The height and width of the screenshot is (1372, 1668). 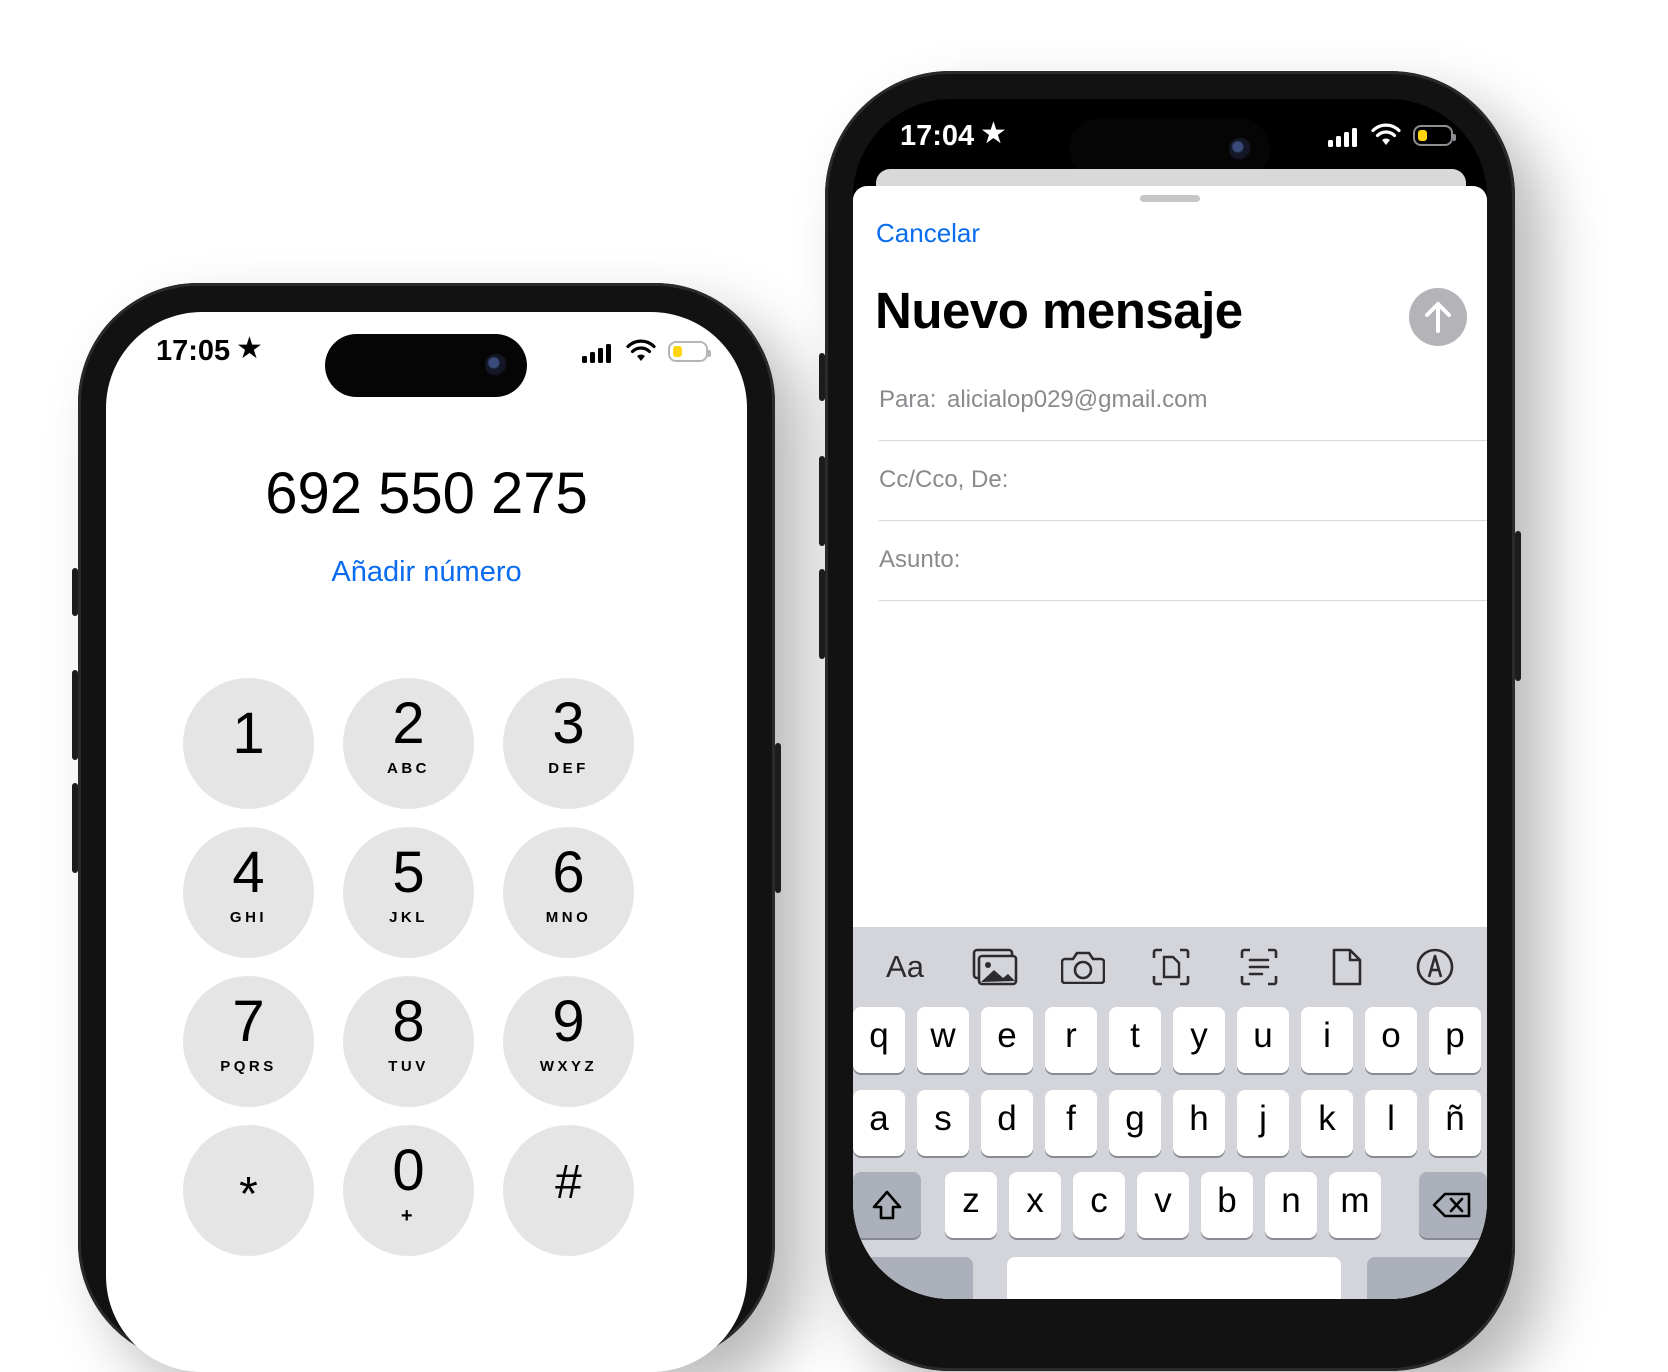 I want to click on send-button, so click(x=1438, y=317).